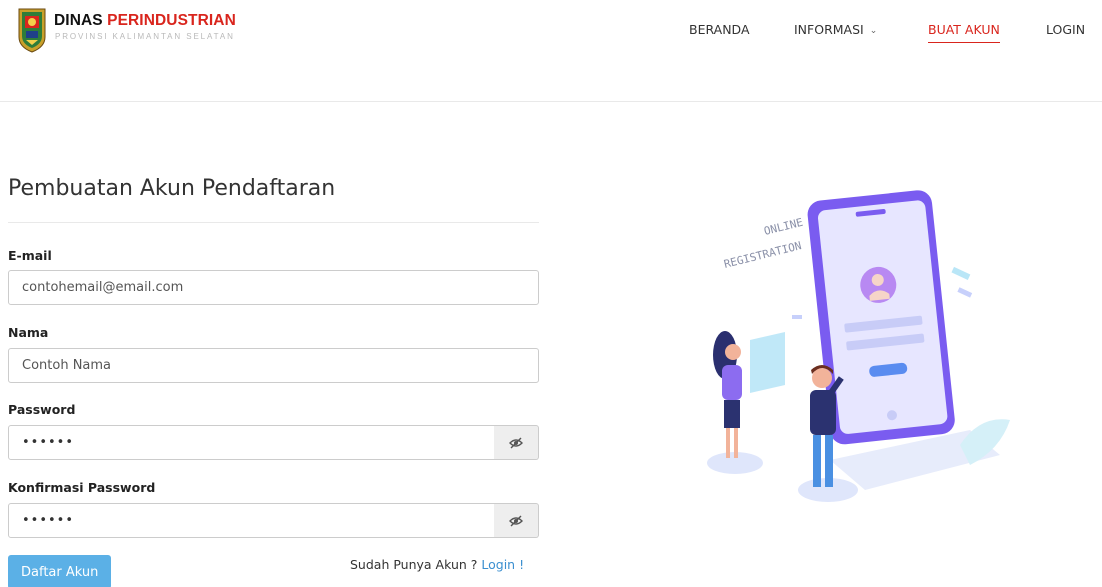 The width and height of the screenshot is (1102, 587). Describe the element at coordinates (273, 222) in the screenshot. I see `title-divider` at that location.